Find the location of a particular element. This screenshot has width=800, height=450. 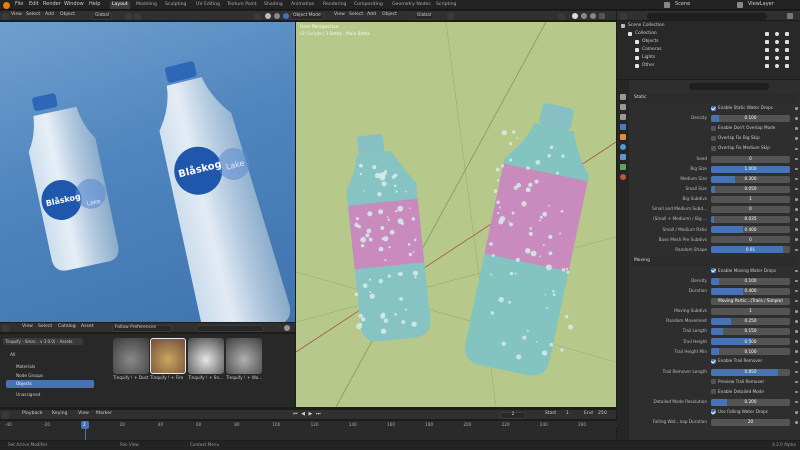

asset-menu-asset: Asset is located at coordinates (87, 327).